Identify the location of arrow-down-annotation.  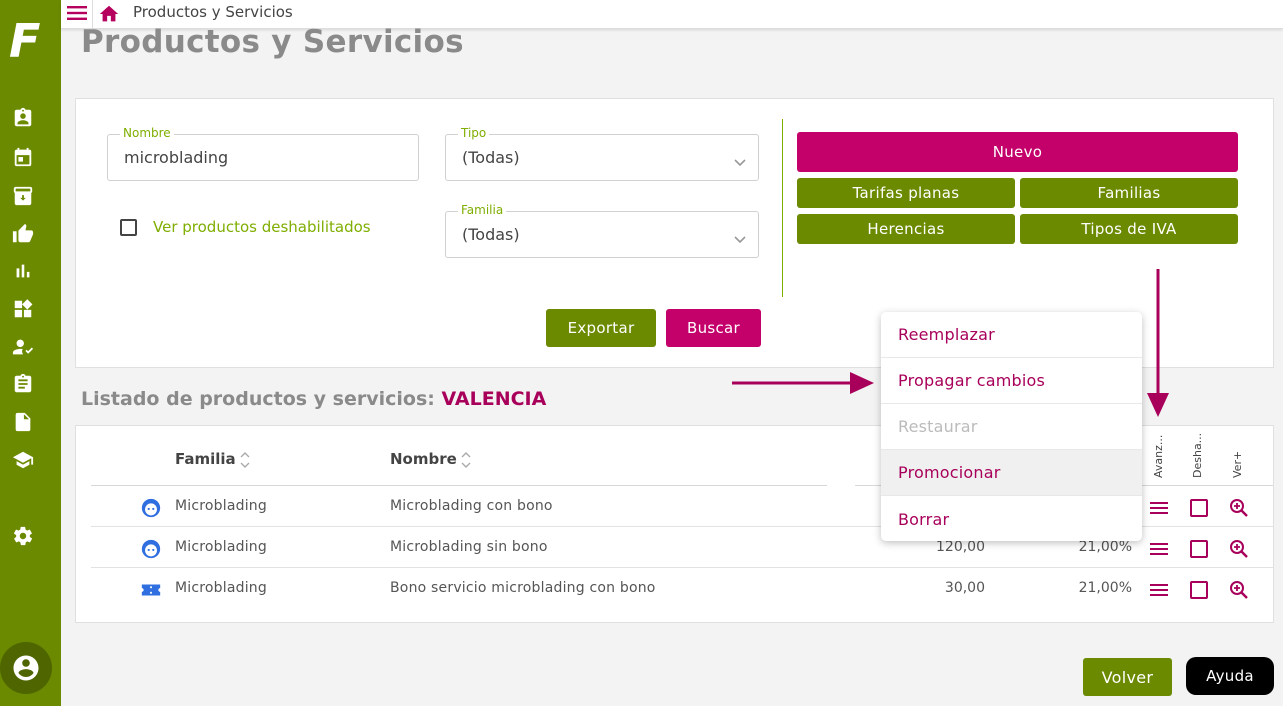
(1158, 343).